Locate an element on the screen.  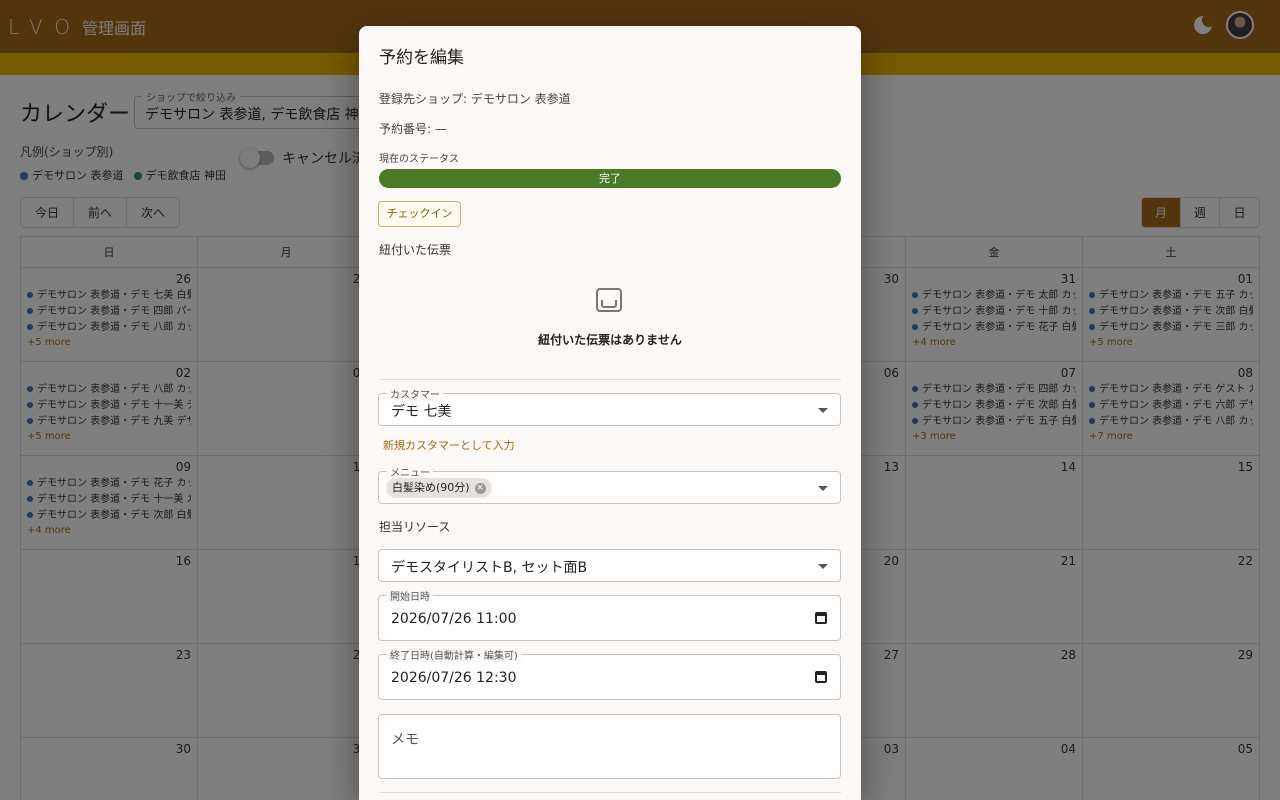
end-value: 2026/07/26 12:30 is located at coordinates (454, 678).